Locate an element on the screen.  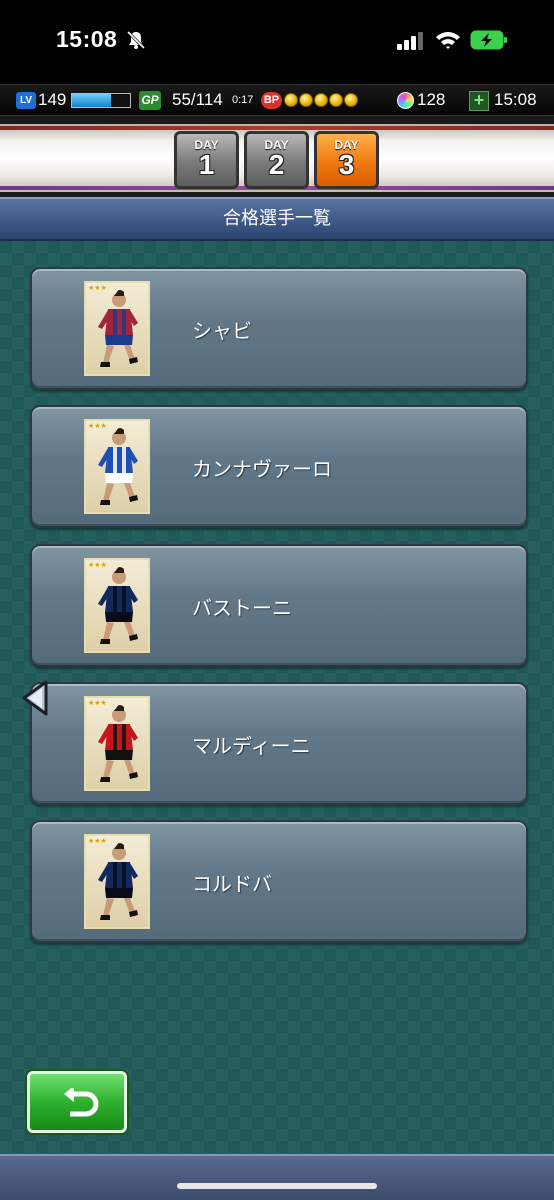
bp-badge: BP is located at coordinates (271, 100).